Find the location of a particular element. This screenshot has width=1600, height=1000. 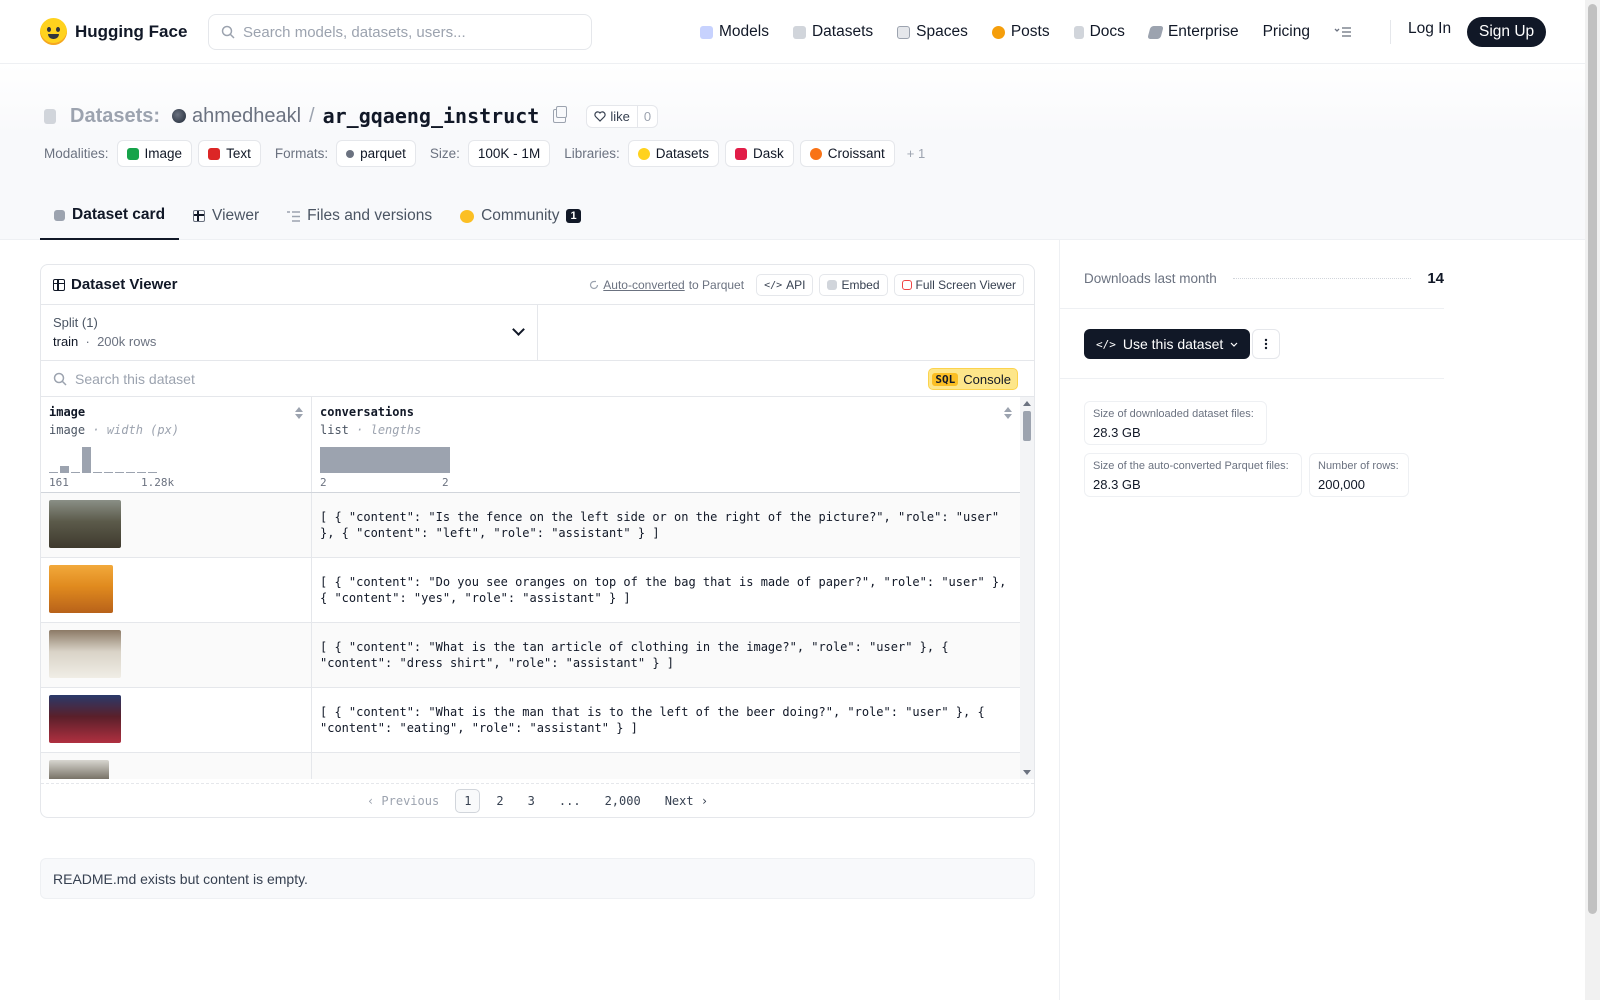

global-search is located at coordinates (400, 32).